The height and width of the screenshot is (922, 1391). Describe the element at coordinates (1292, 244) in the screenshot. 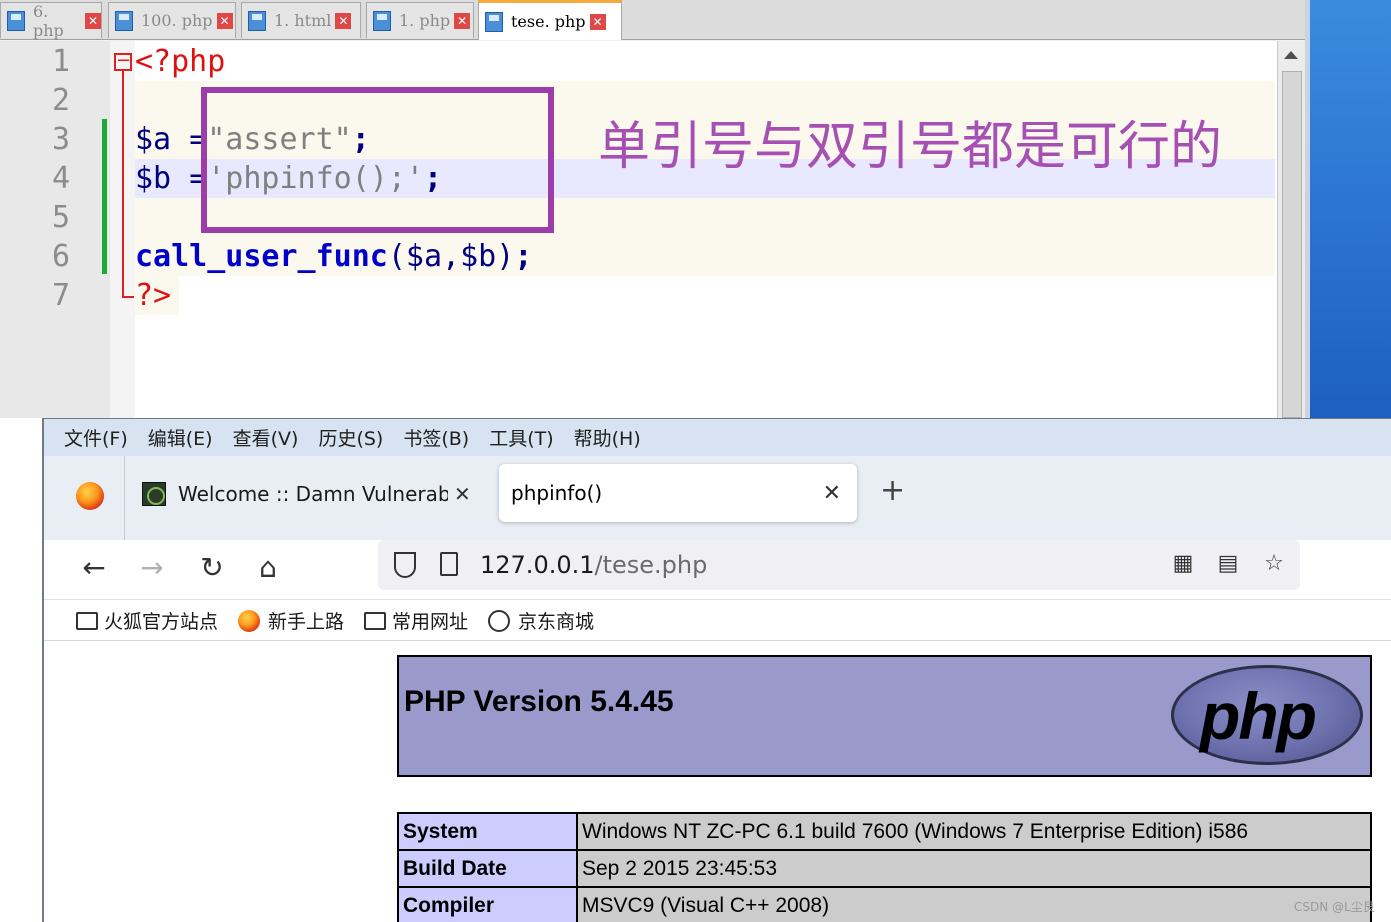

I see `scroll-thumb` at that location.